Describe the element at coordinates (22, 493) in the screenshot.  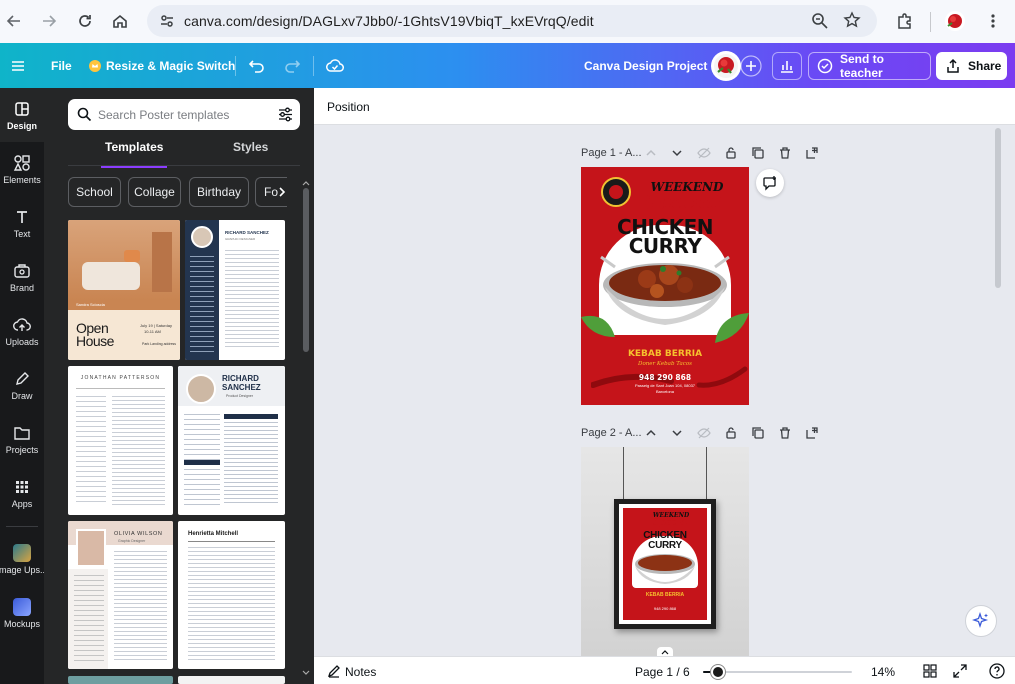
I see `rail-item-apps: Apps` at that location.